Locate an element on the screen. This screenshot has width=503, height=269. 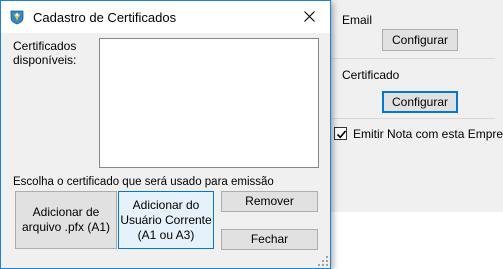
close-icon is located at coordinates (309, 16).